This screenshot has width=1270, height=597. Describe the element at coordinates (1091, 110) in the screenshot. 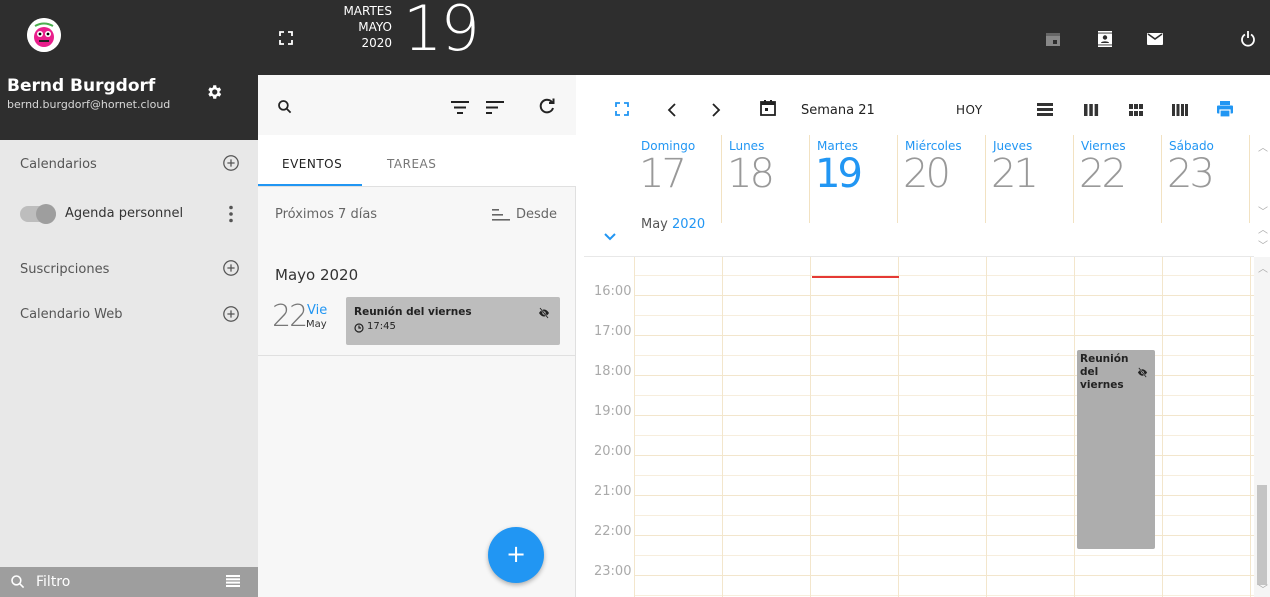

I see `week-view-icon` at that location.